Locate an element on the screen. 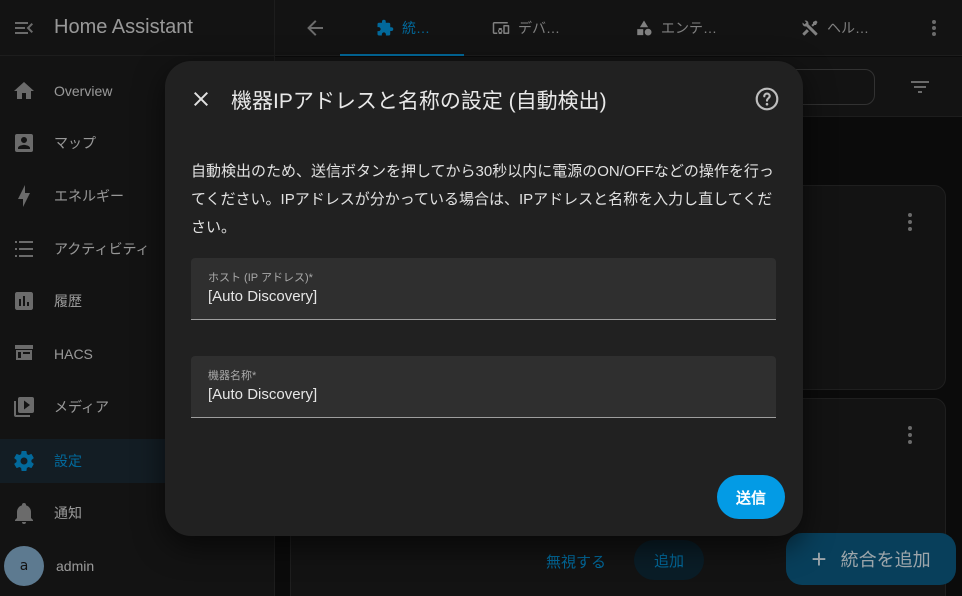 The height and width of the screenshot is (596, 962). dialog-title: 機器IPアドレスと名称の設定 (自動検出) is located at coordinates (419, 101).